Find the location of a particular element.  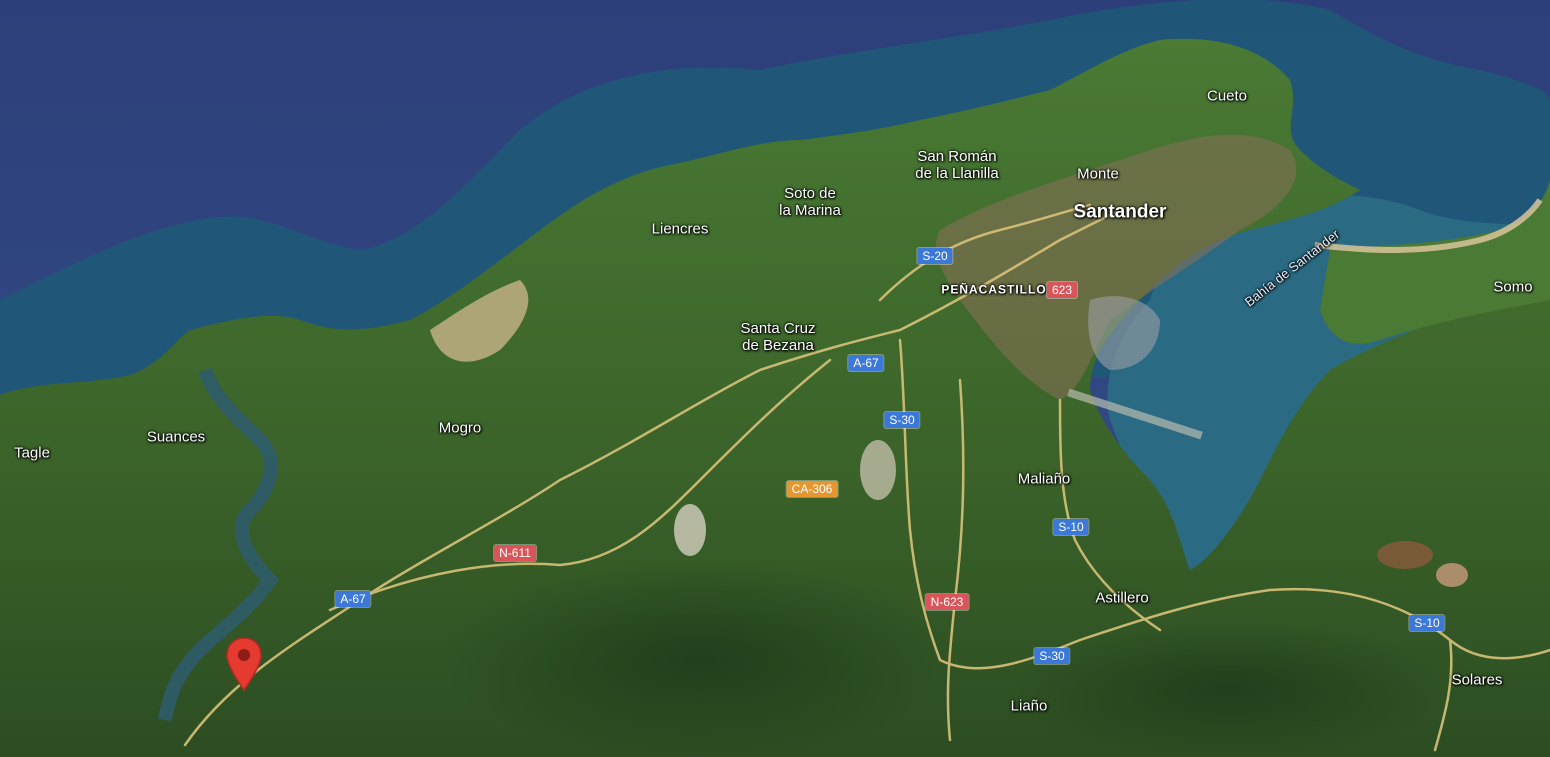

place-label-soto-de-la-marina: Soto de la Marina is located at coordinates (810, 202).